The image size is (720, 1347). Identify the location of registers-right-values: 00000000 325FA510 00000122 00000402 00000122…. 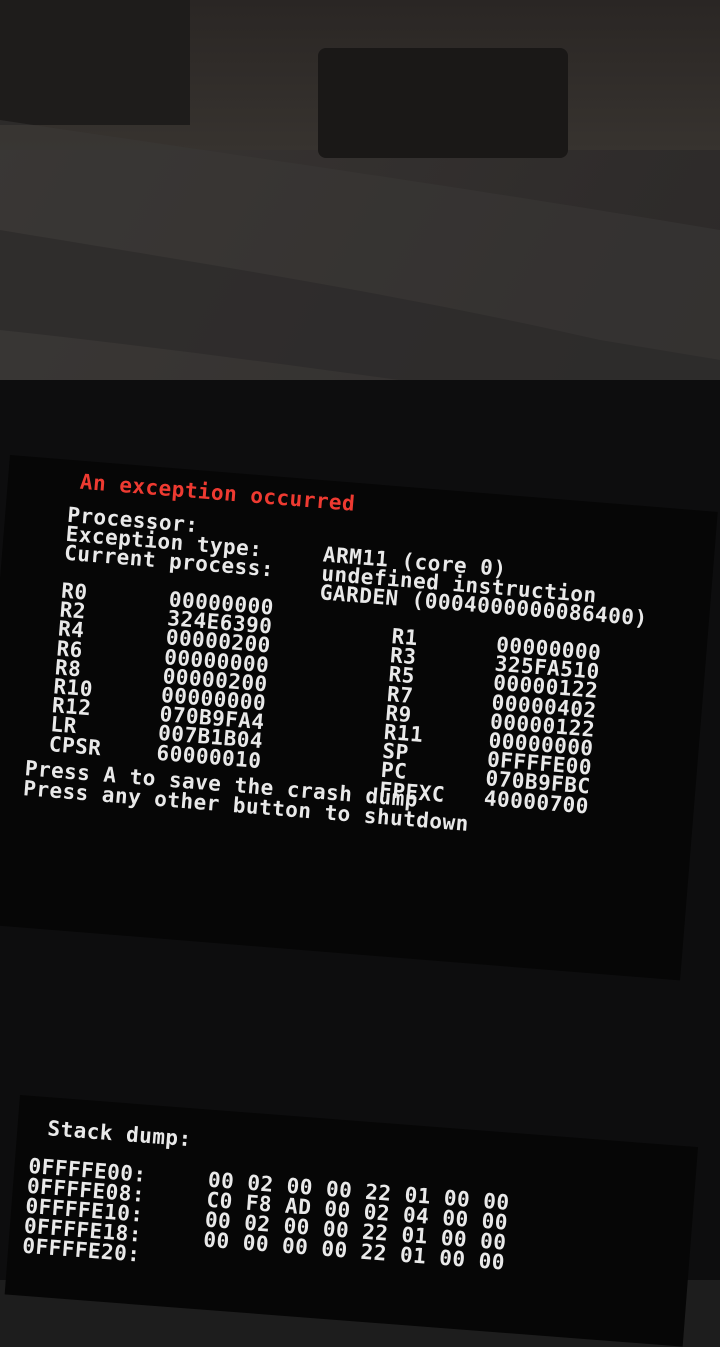
(542, 726).